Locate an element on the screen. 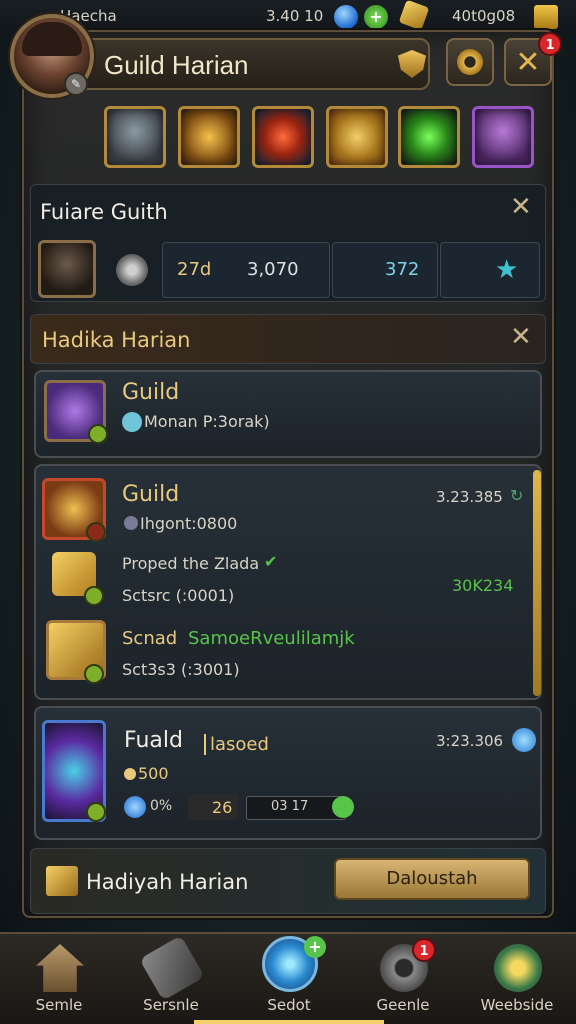 The image size is (576, 1024). quest-2-check-icon: ✔ is located at coordinates (271, 561).